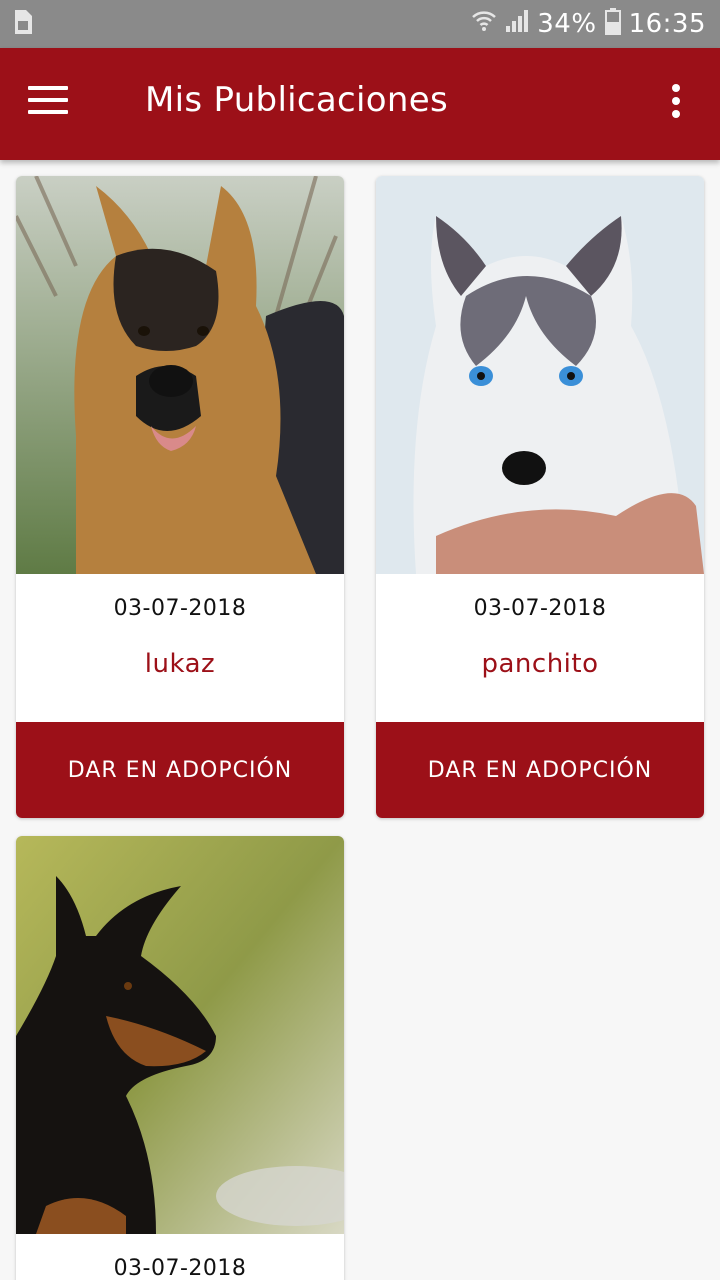  What do you see at coordinates (48, 102) in the screenshot?
I see `menu-icon` at bounding box center [48, 102].